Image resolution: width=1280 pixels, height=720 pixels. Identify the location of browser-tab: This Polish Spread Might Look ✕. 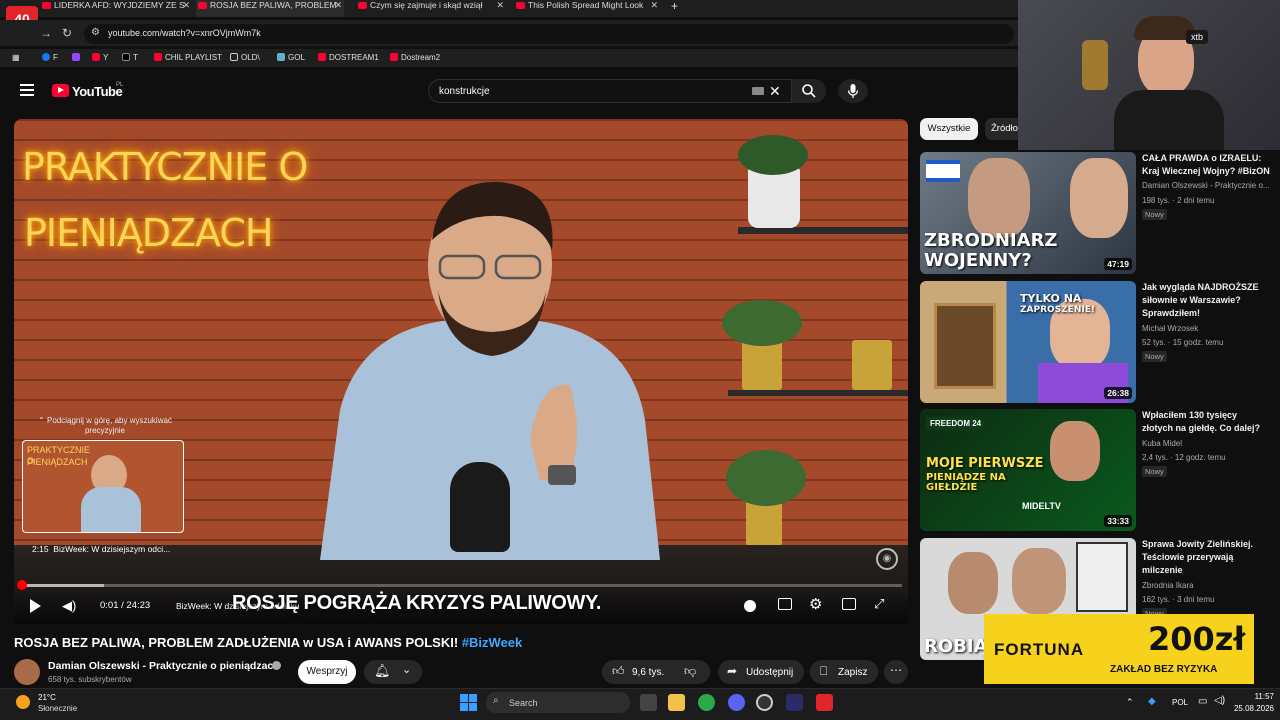
(587, 8).